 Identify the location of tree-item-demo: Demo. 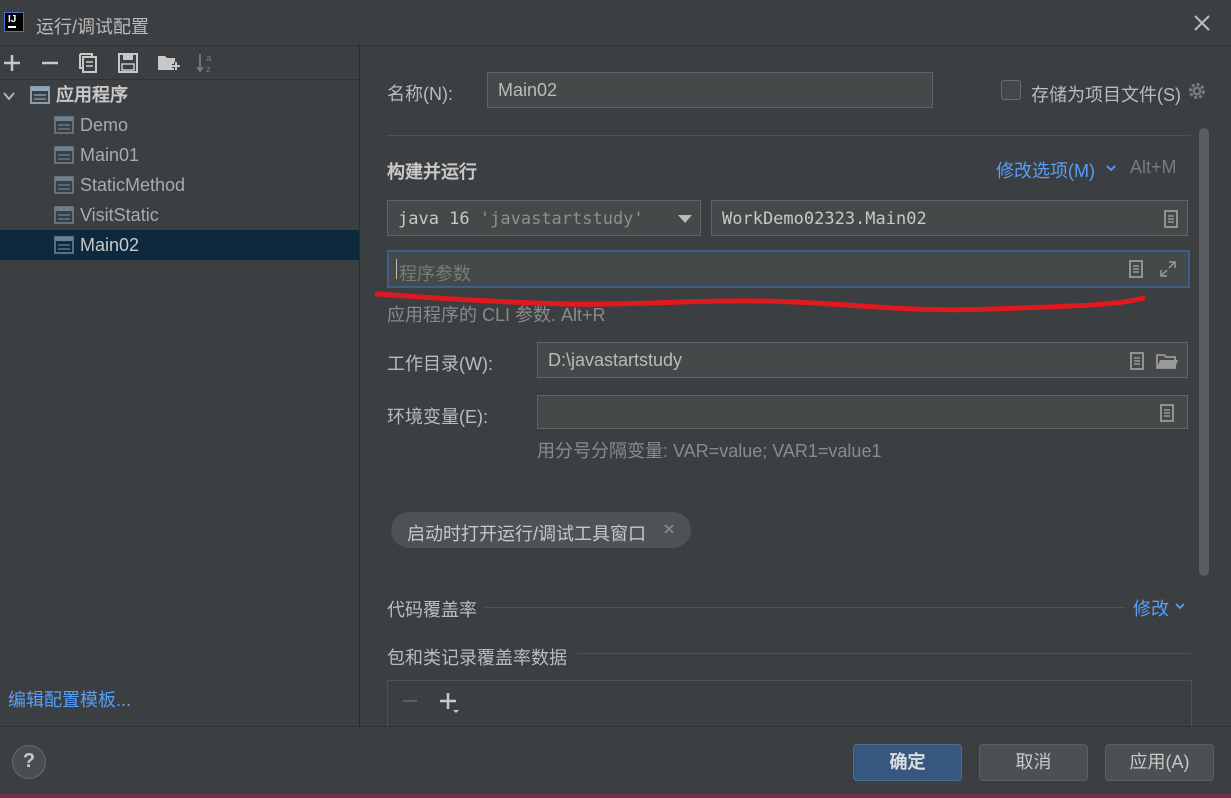
(179, 125).